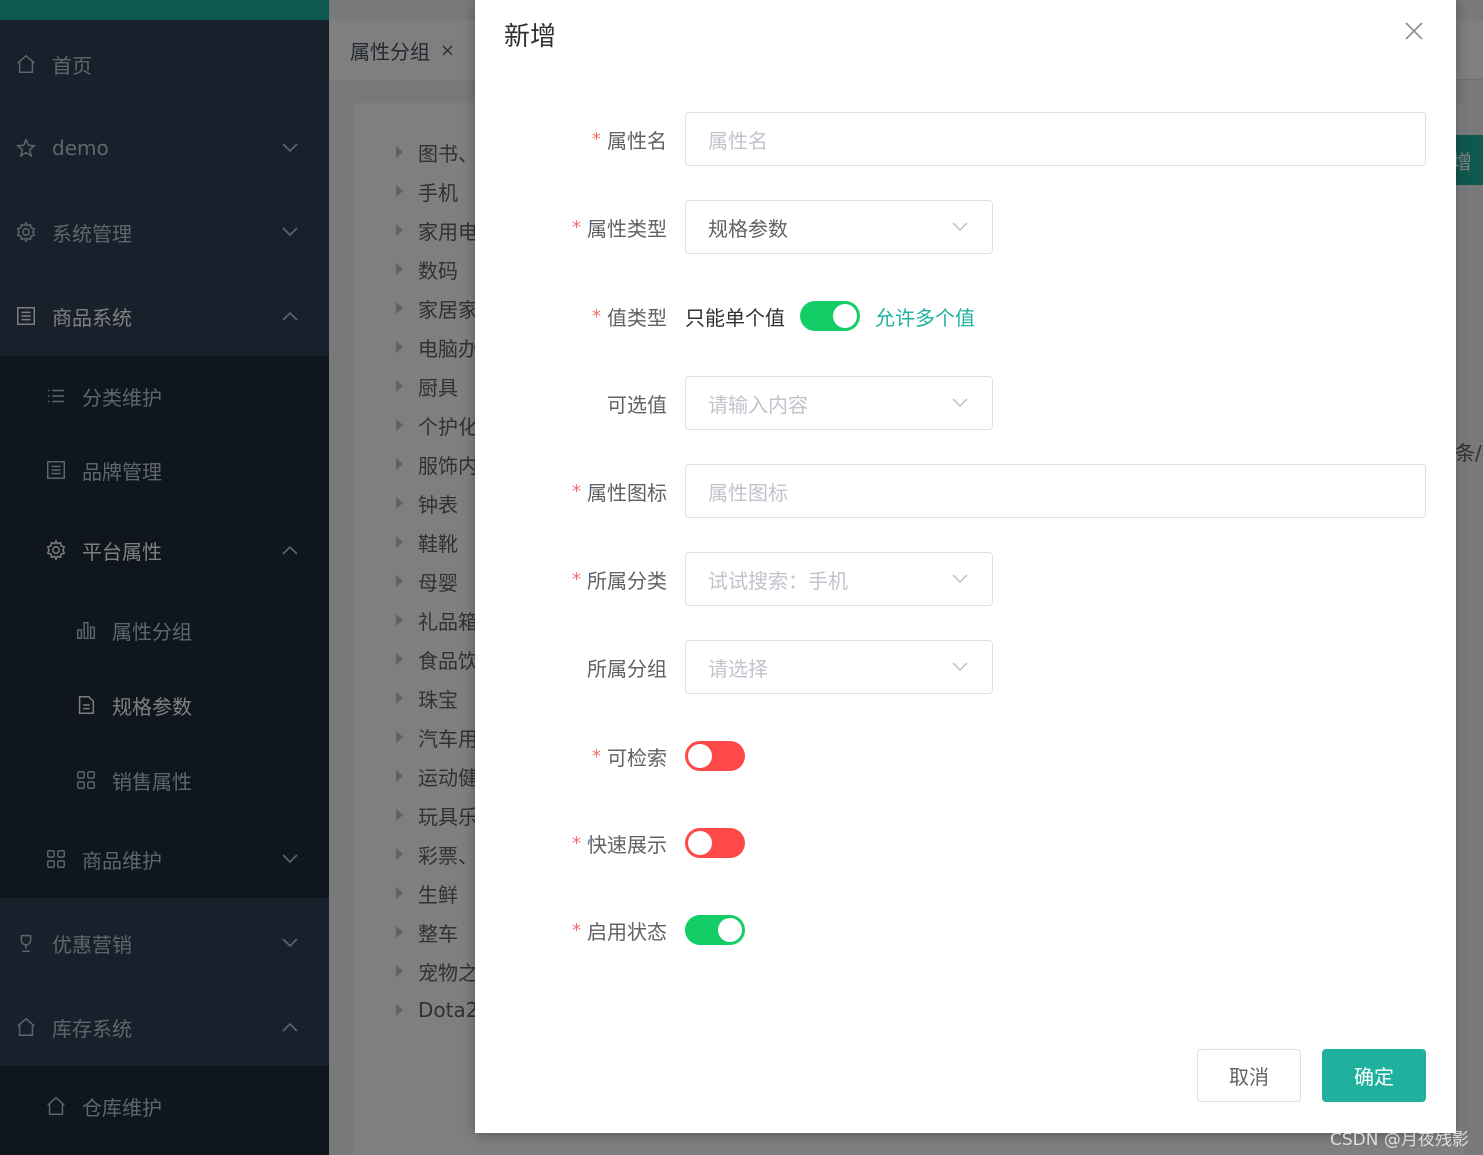  Describe the element at coordinates (627, 668) in the screenshot. I see `form-label: 所属分组` at that location.